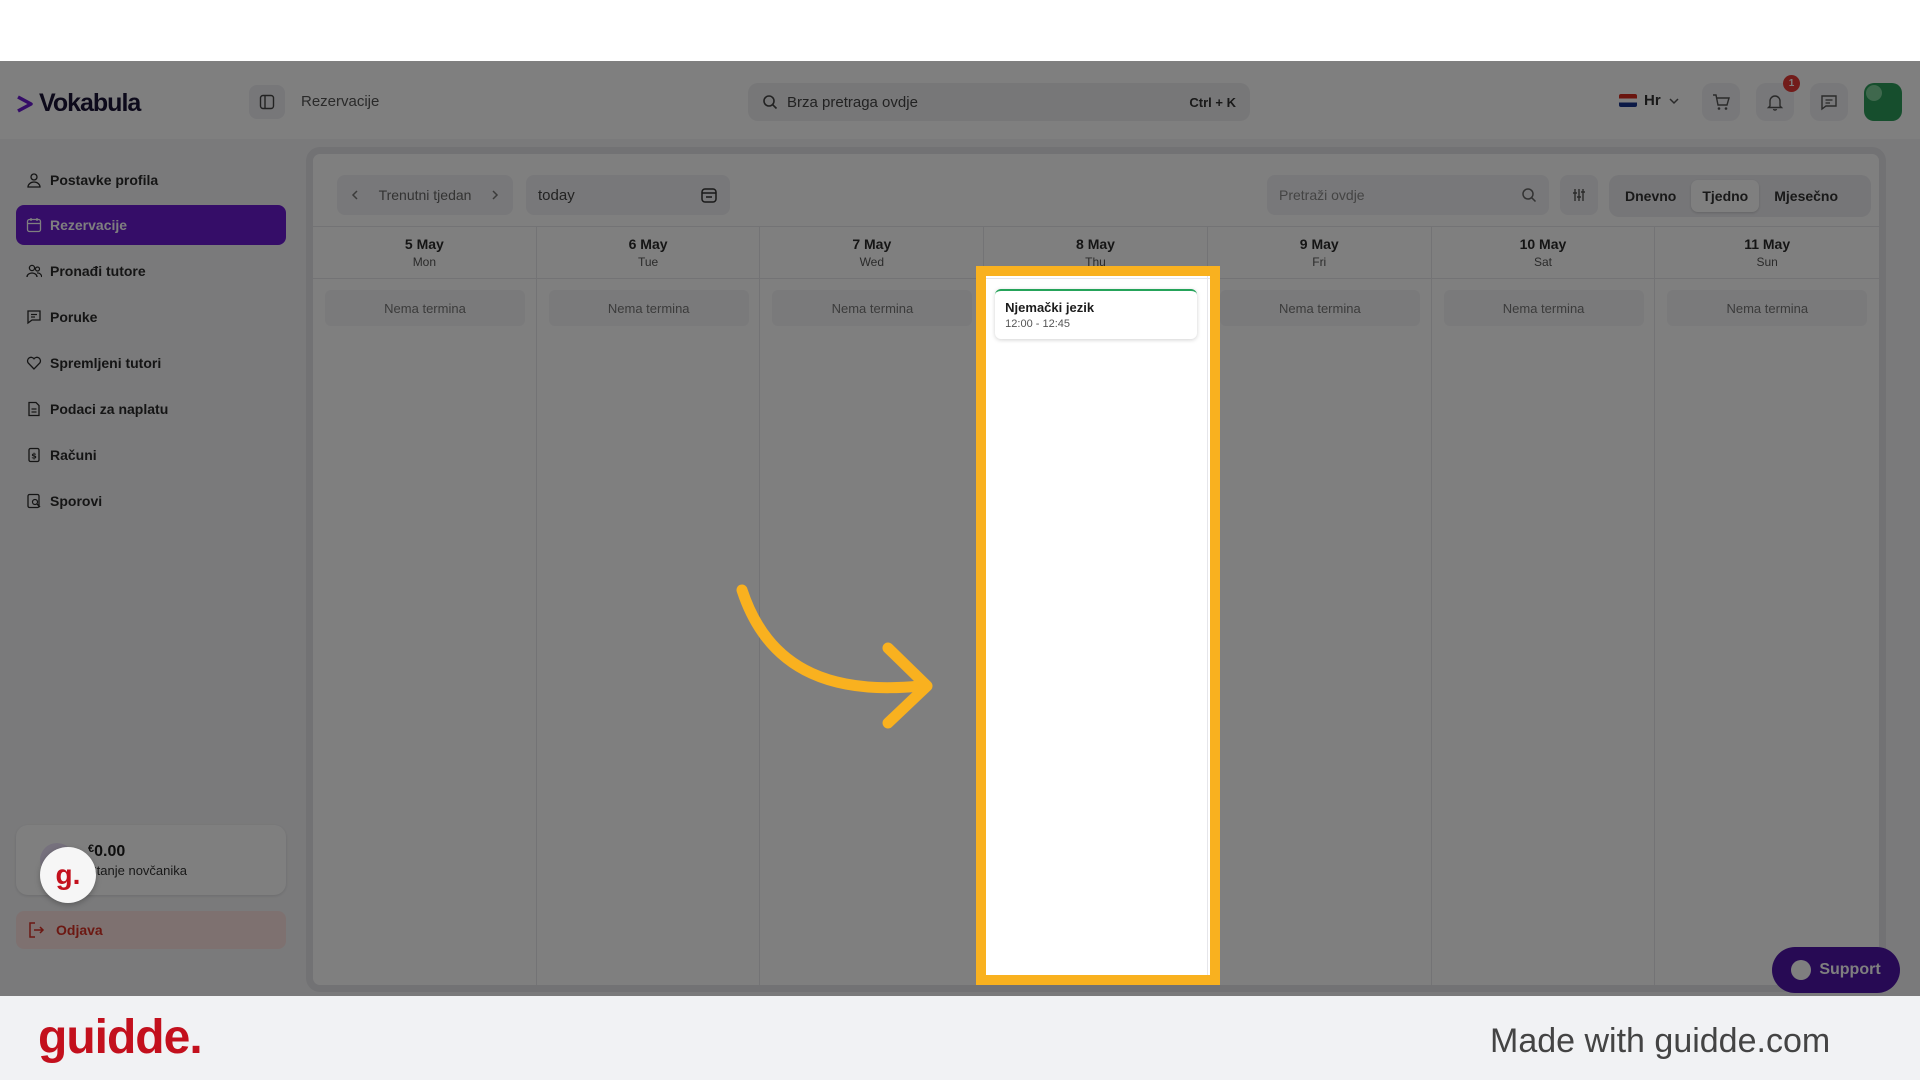  What do you see at coordinates (628, 195) in the screenshot?
I see `date-picker-input: today` at bounding box center [628, 195].